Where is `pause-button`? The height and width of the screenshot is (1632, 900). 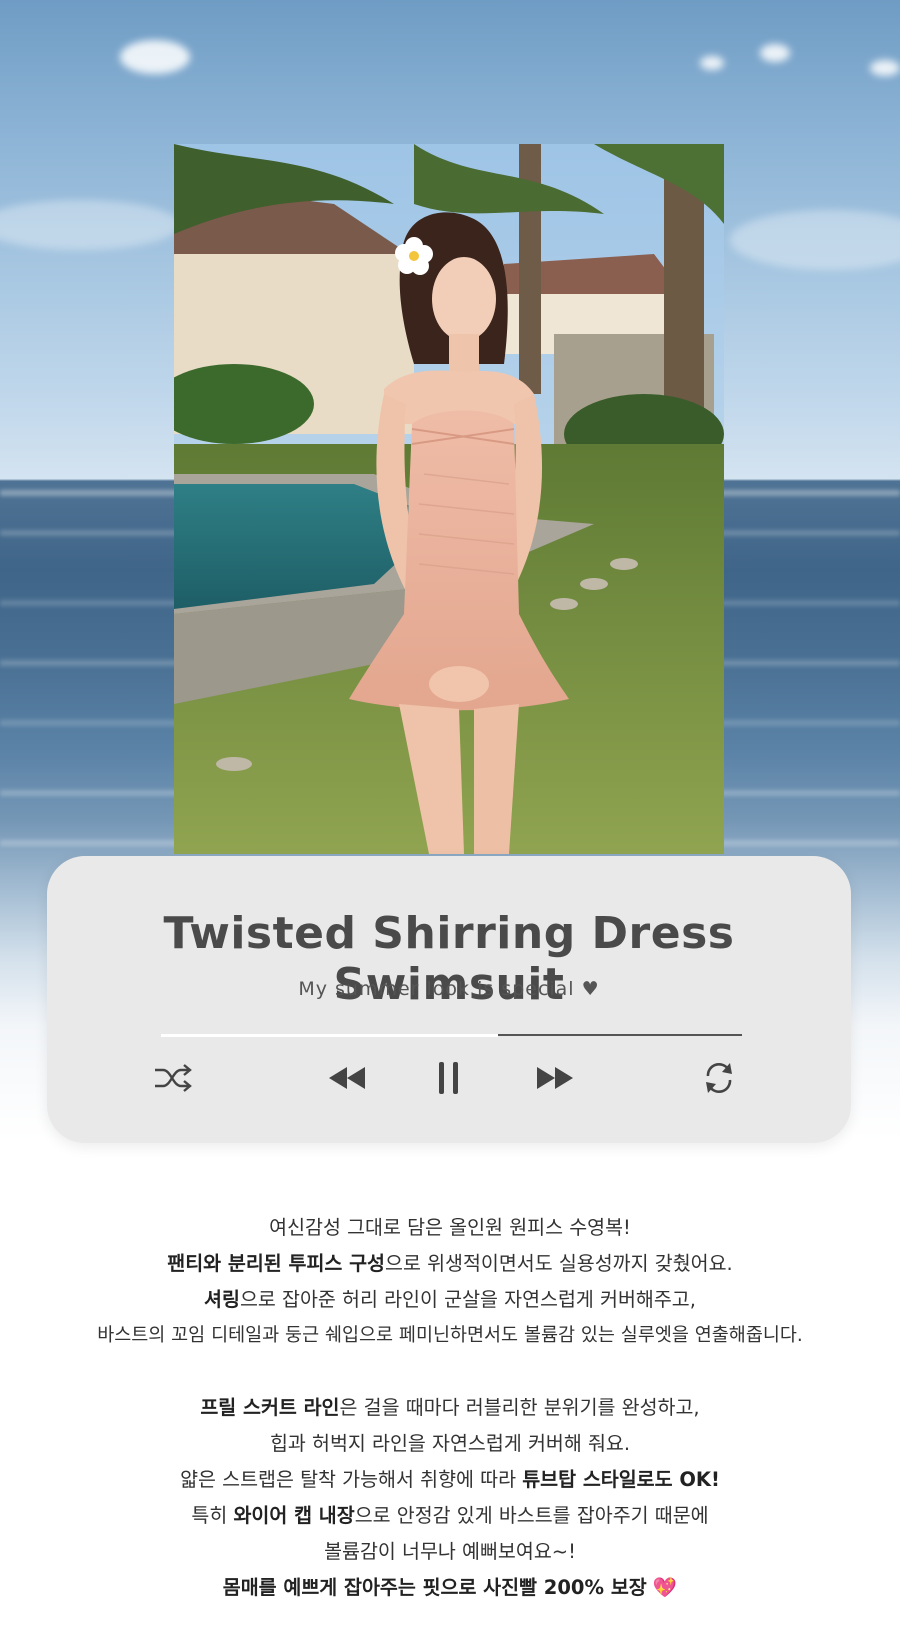 pause-button is located at coordinates (449, 1078).